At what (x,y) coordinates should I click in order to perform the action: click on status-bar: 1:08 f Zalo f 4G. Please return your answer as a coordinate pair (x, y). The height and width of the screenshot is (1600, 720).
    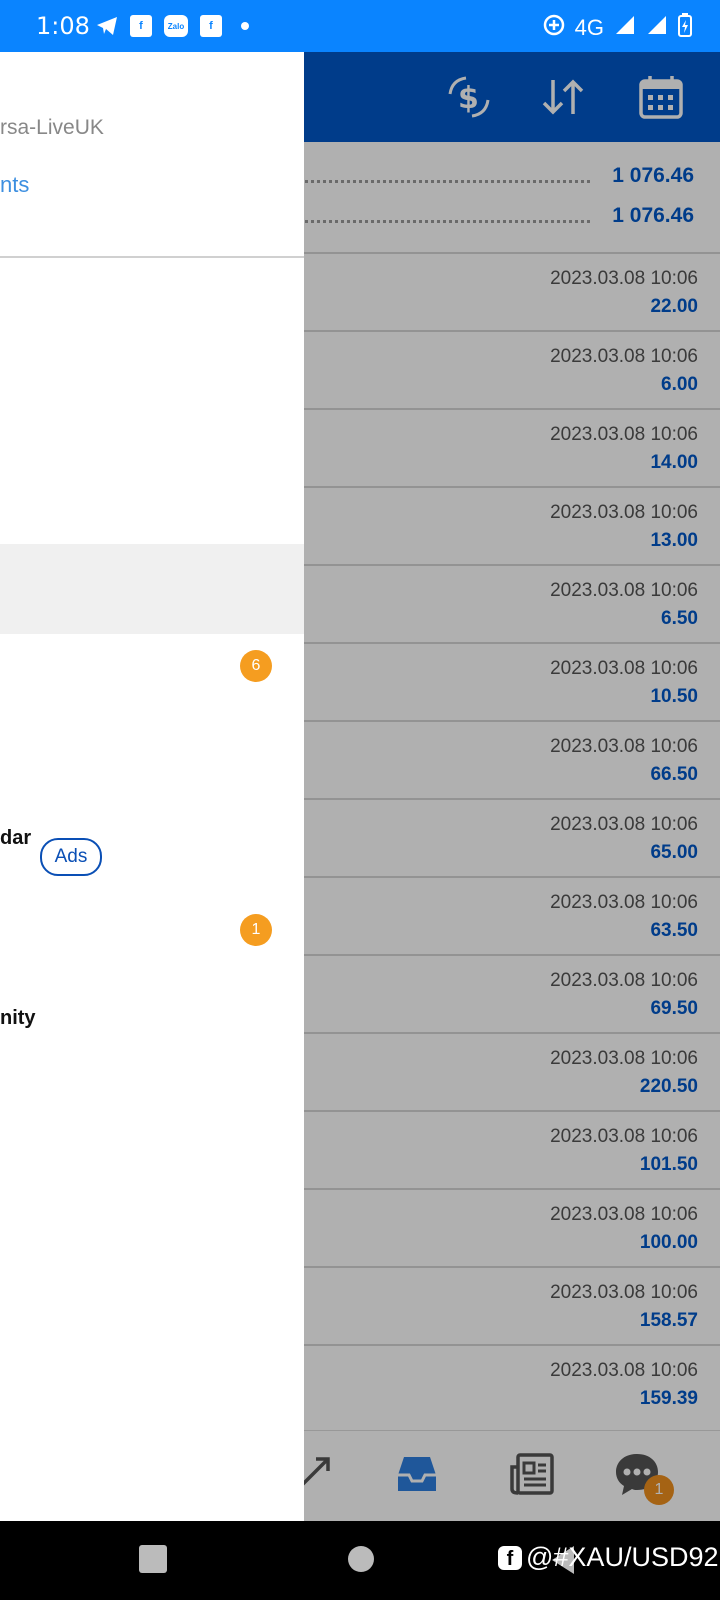
    Looking at the image, I should click on (360, 26).